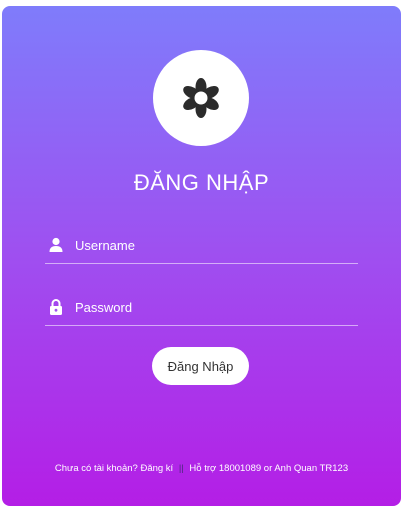  Describe the element at coordinates (269, 468) in the screenshot. I see `support-text: Hỗ trợ 18001089 or Anh Quan TR123` at that location.